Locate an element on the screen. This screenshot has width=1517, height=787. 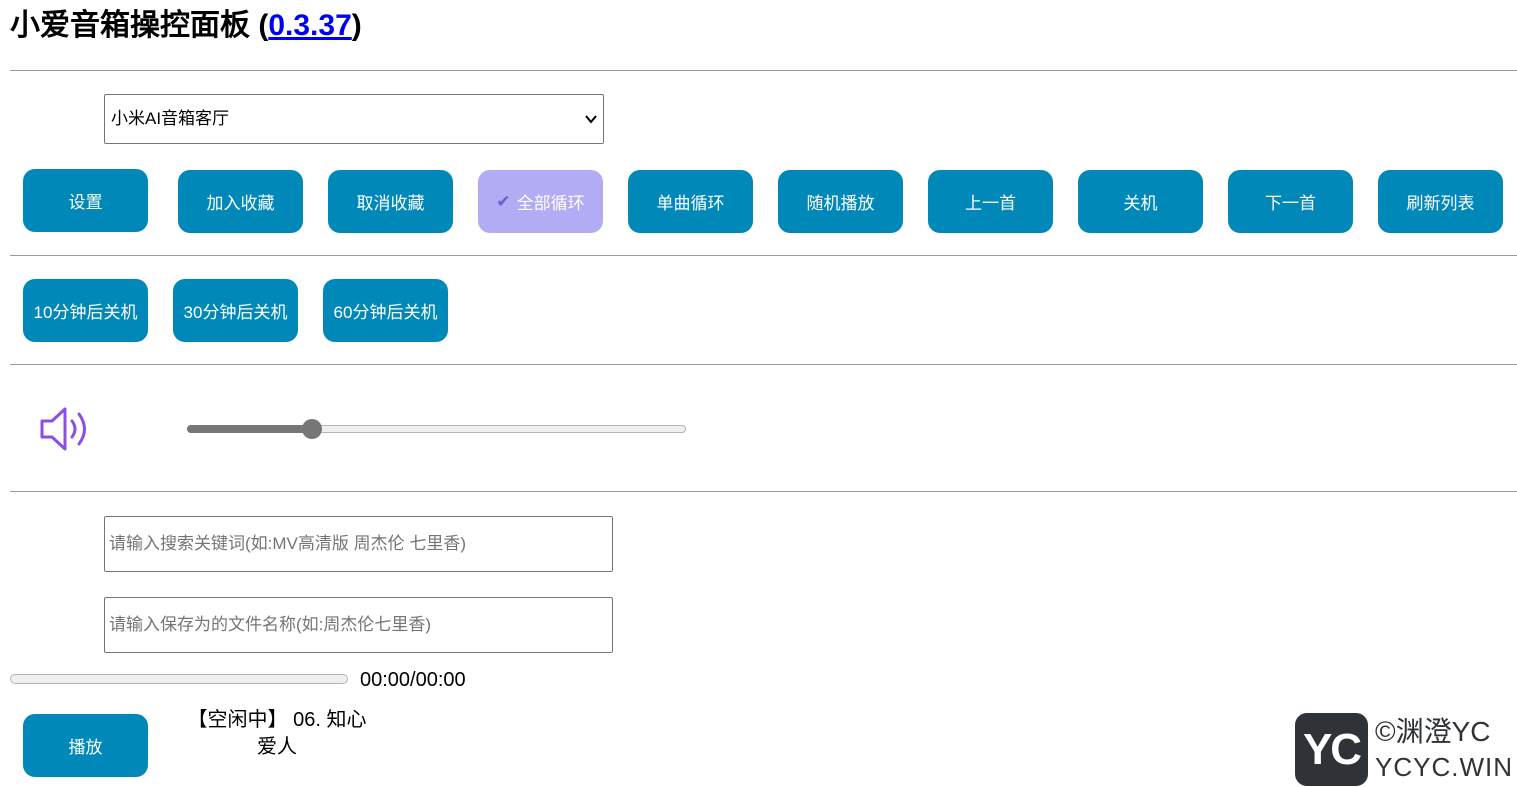
shuffle-button: 随机播放 is located at coordinates (840, 201).